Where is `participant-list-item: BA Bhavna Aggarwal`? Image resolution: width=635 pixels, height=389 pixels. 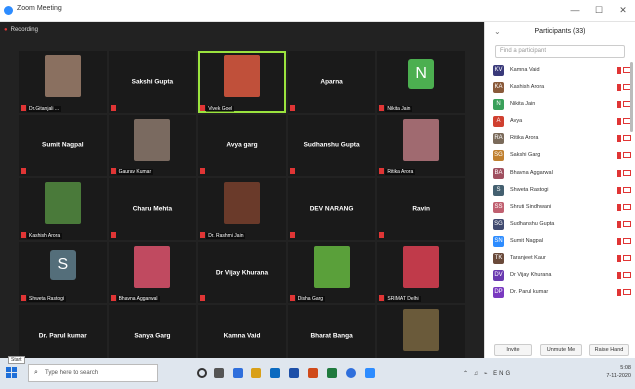 participant-list-item: BA Bhavna Aggarwal is located at coordinates (562, 173).